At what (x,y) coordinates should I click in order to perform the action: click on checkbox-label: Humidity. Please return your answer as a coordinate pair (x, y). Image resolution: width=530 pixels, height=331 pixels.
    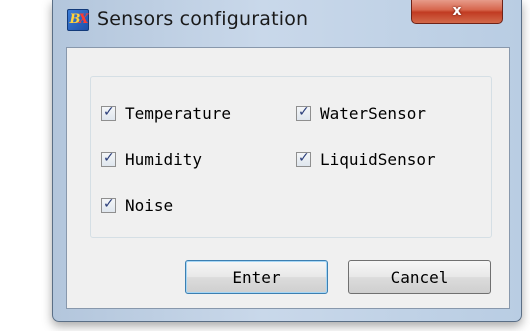
    Looking at the image, I should click on (164, 159).